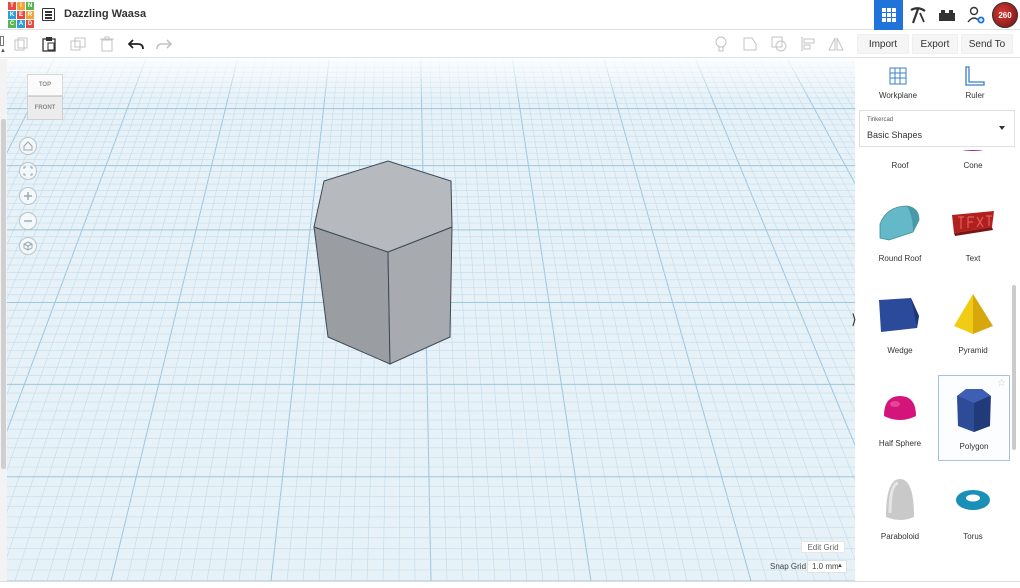 This screenshot has width=1020, height=588. I want to click on group-icon, so click(779, 44).